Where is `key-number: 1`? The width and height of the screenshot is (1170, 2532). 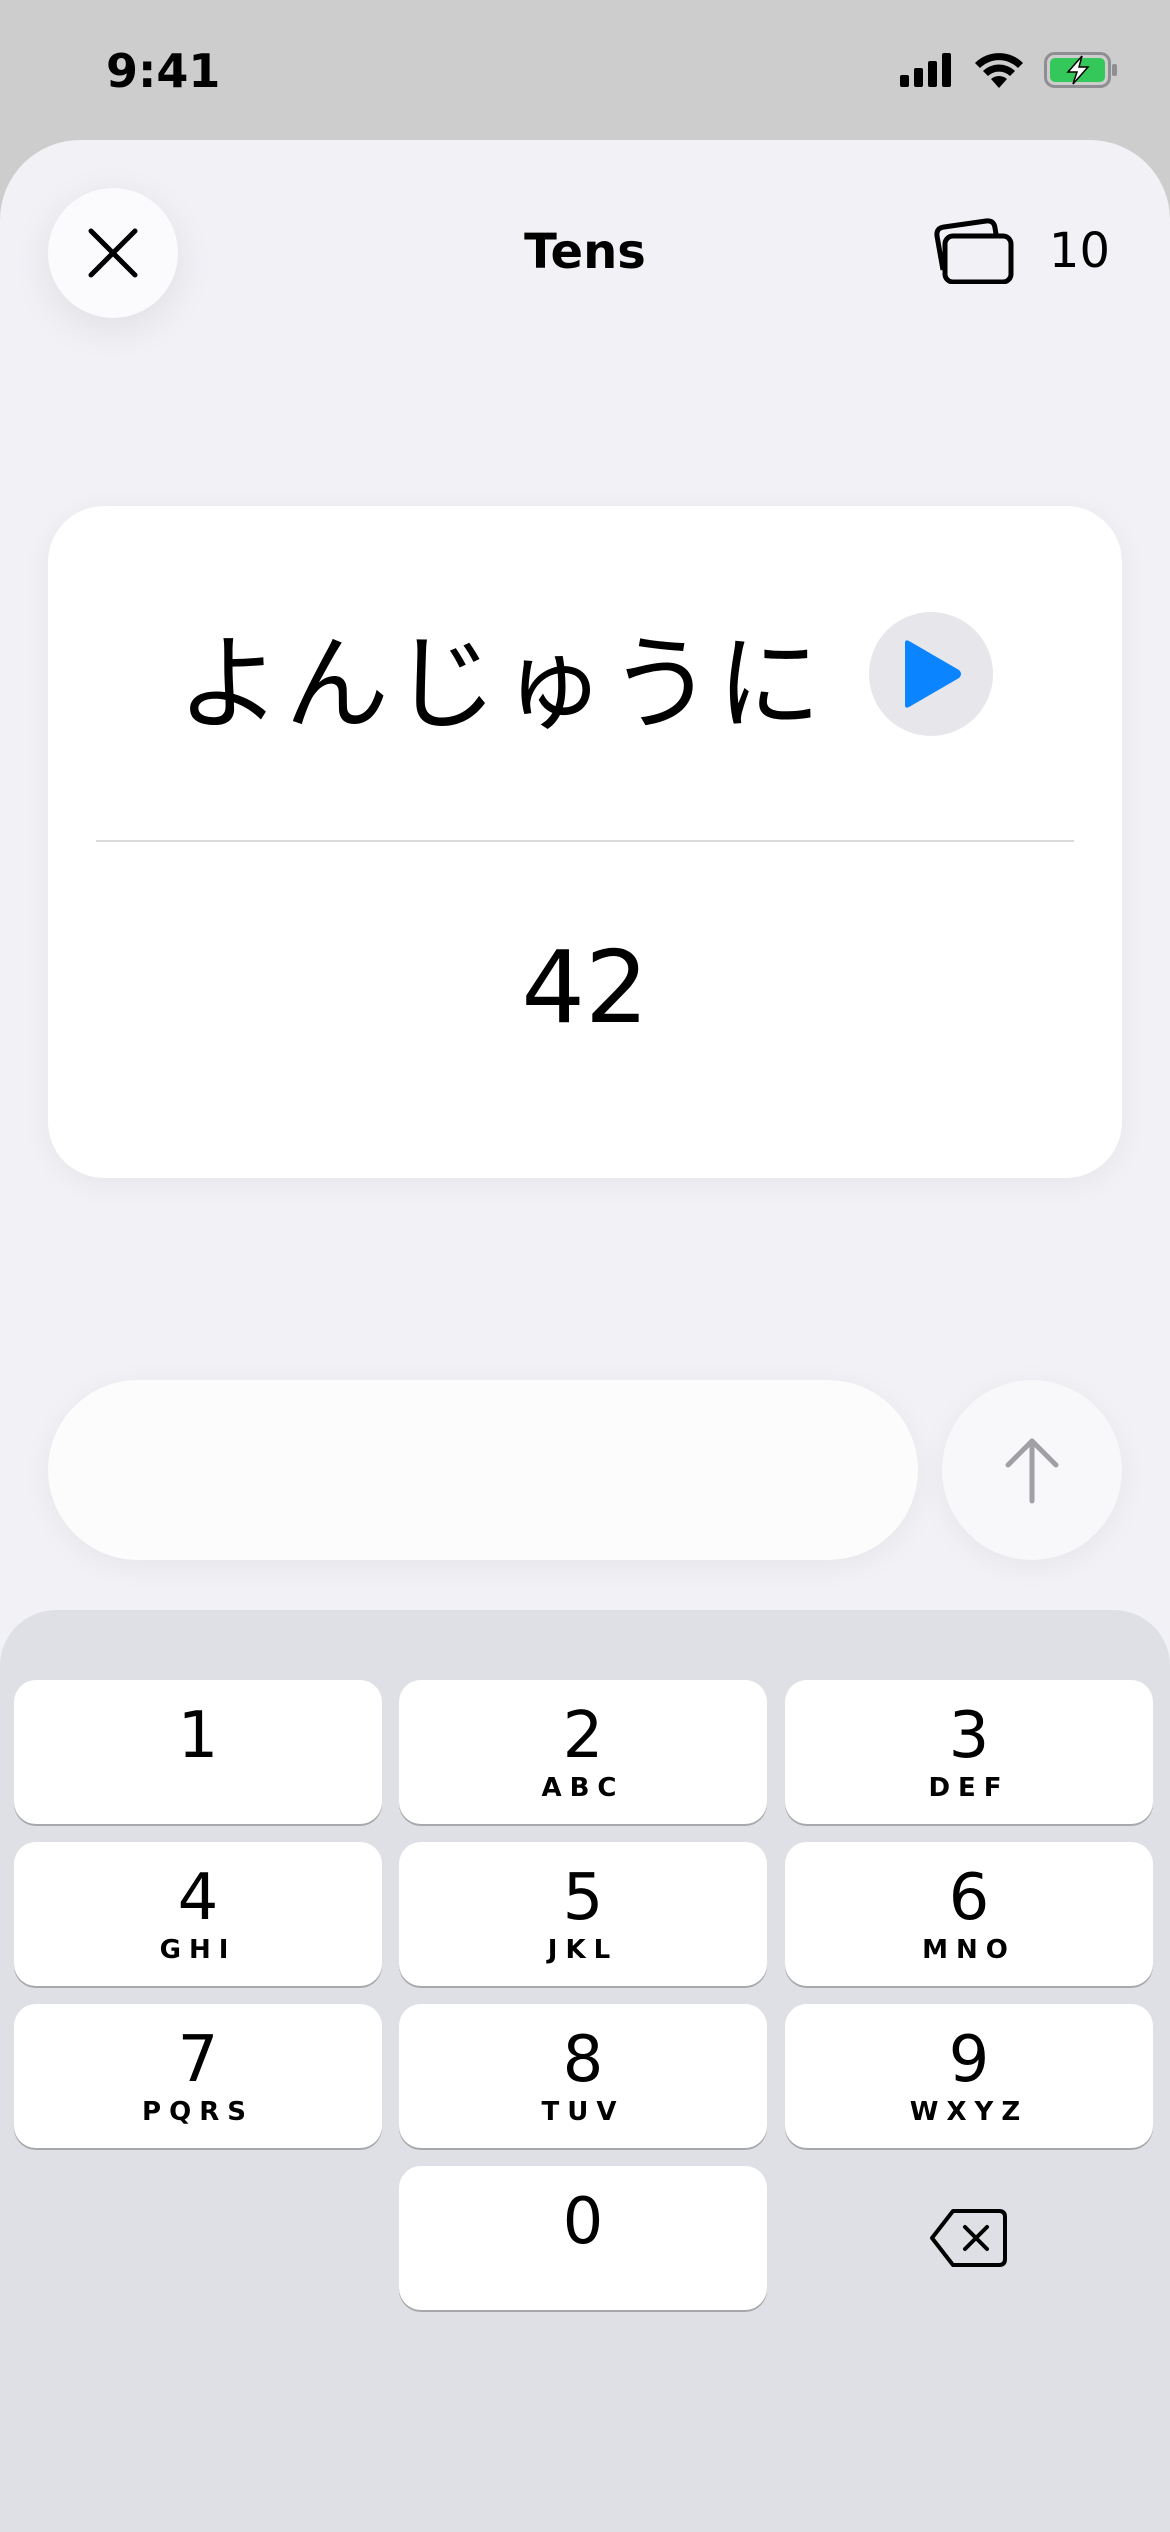
key-number: 1 is located at coordinates (198, 1736).